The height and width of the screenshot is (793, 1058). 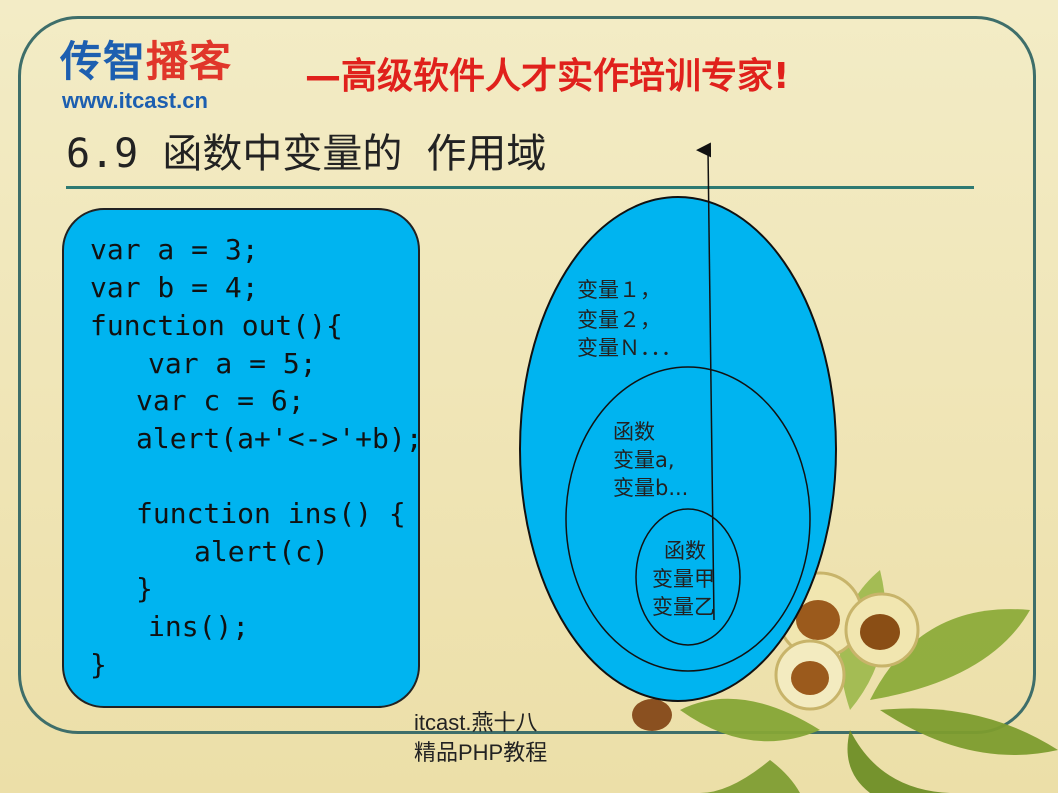 I want to click on footer-line-2: 精品PHP教程, so click(x=481, y=752).